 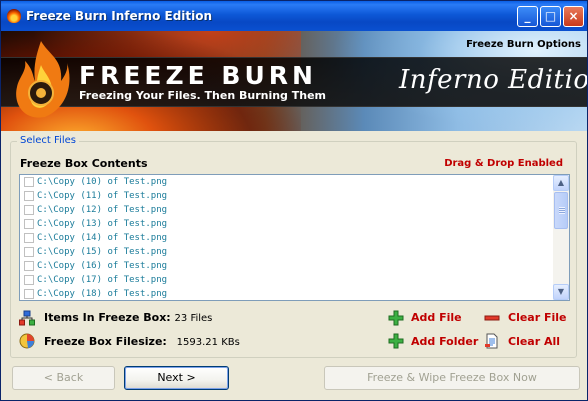 I want to click on filesize-value: 1593.21 KBs, so click(x=208, y=342).